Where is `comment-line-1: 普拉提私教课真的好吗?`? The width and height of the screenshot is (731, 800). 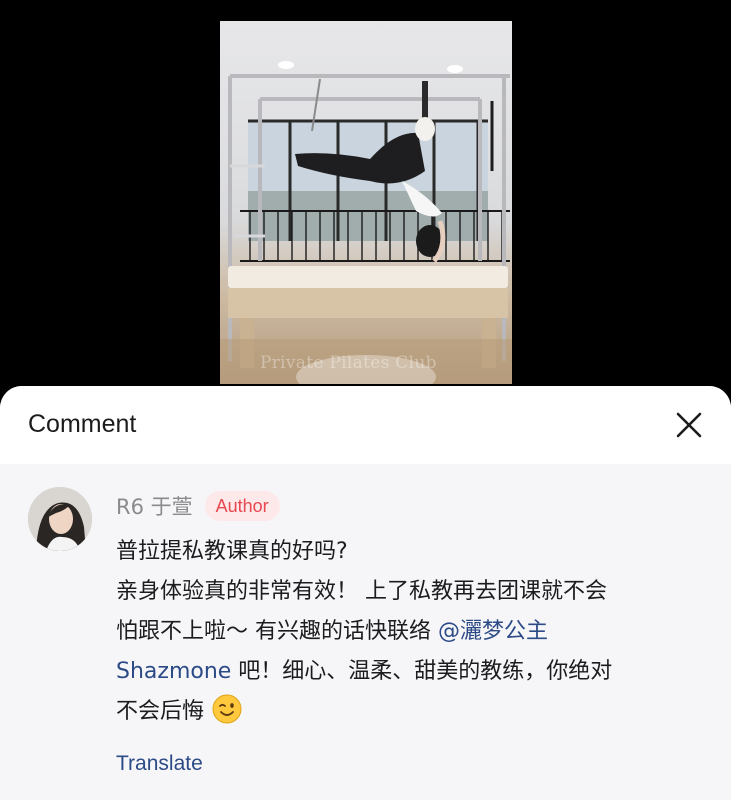
comment-line-1: 普拉提私教课真的好吗? is located at coordinates (232, 551).